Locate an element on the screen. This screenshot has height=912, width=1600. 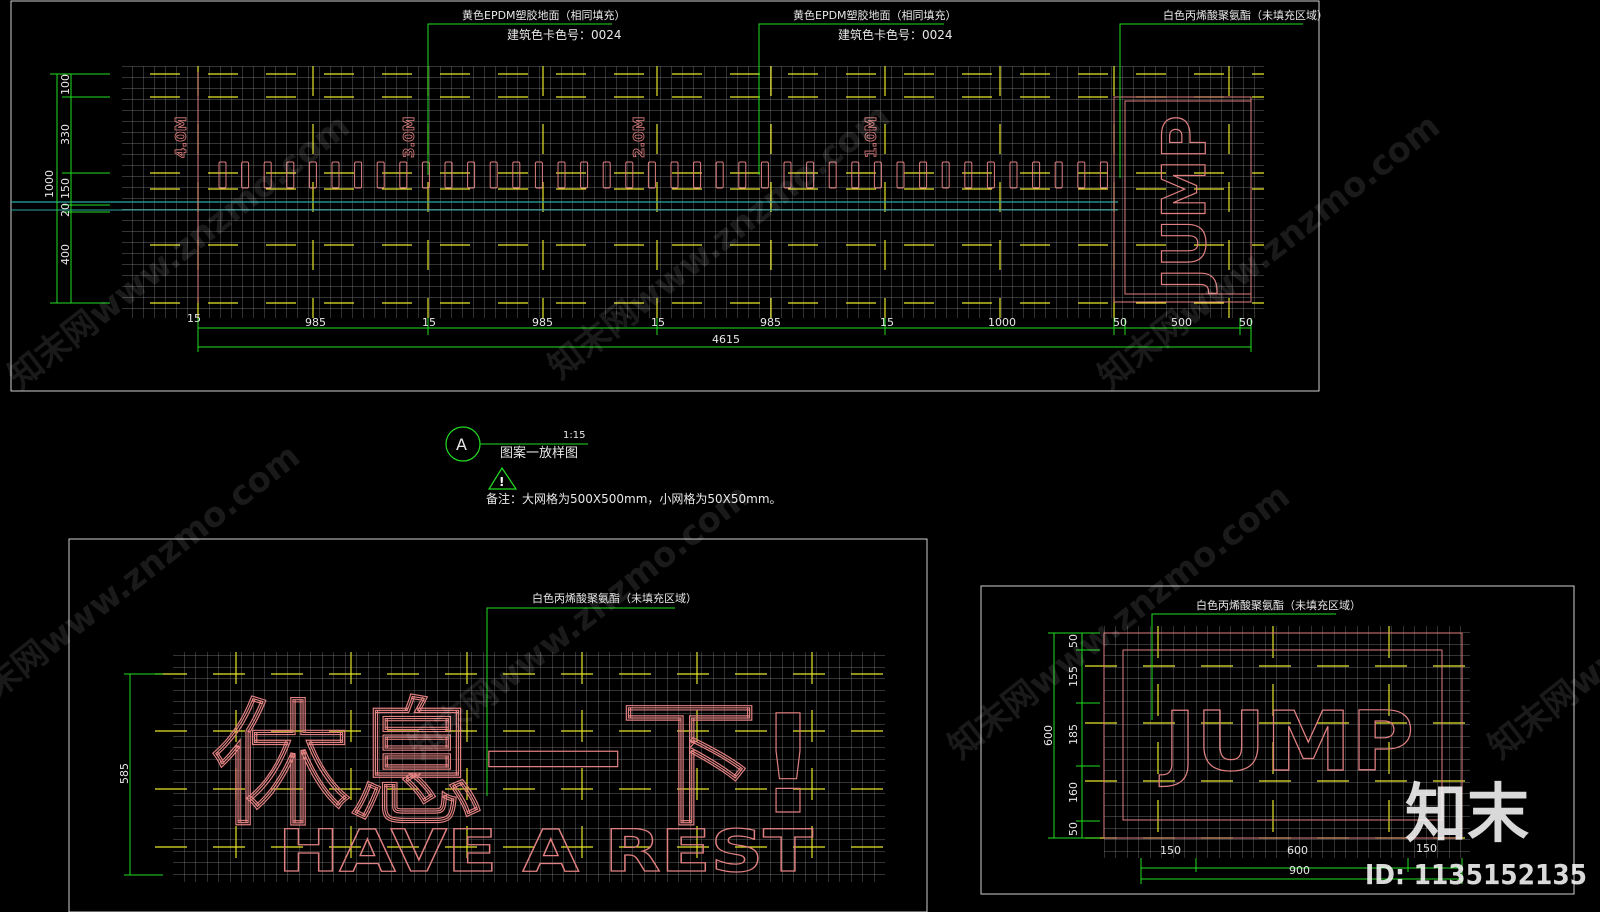
dim-label: 330 is located at coordinates (65, 134).